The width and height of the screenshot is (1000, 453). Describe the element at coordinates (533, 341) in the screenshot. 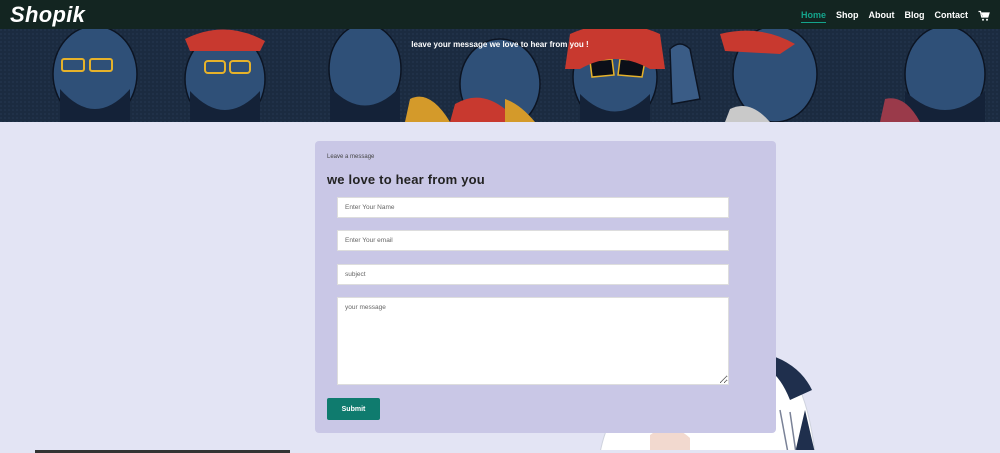

I see `message-textarea` at that location.